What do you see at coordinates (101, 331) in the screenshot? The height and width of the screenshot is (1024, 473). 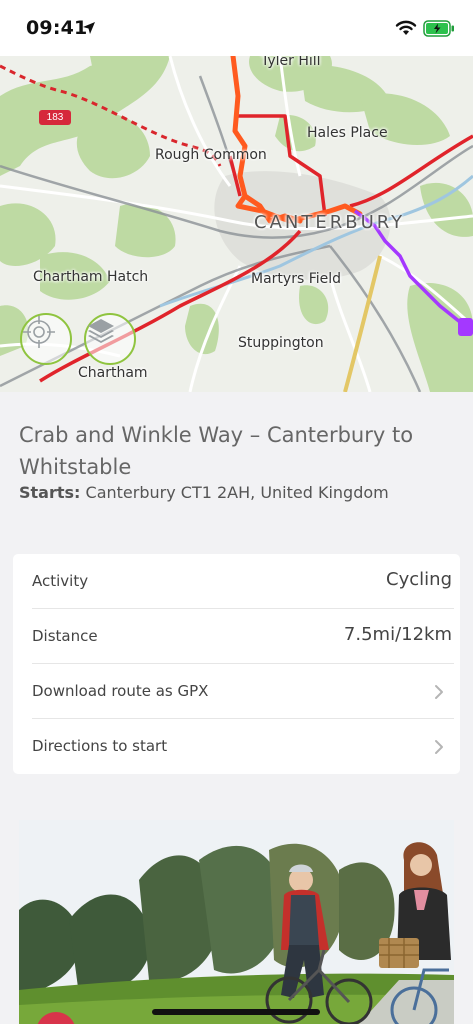 I see `layers-icon` at bounding box center [101, 331].